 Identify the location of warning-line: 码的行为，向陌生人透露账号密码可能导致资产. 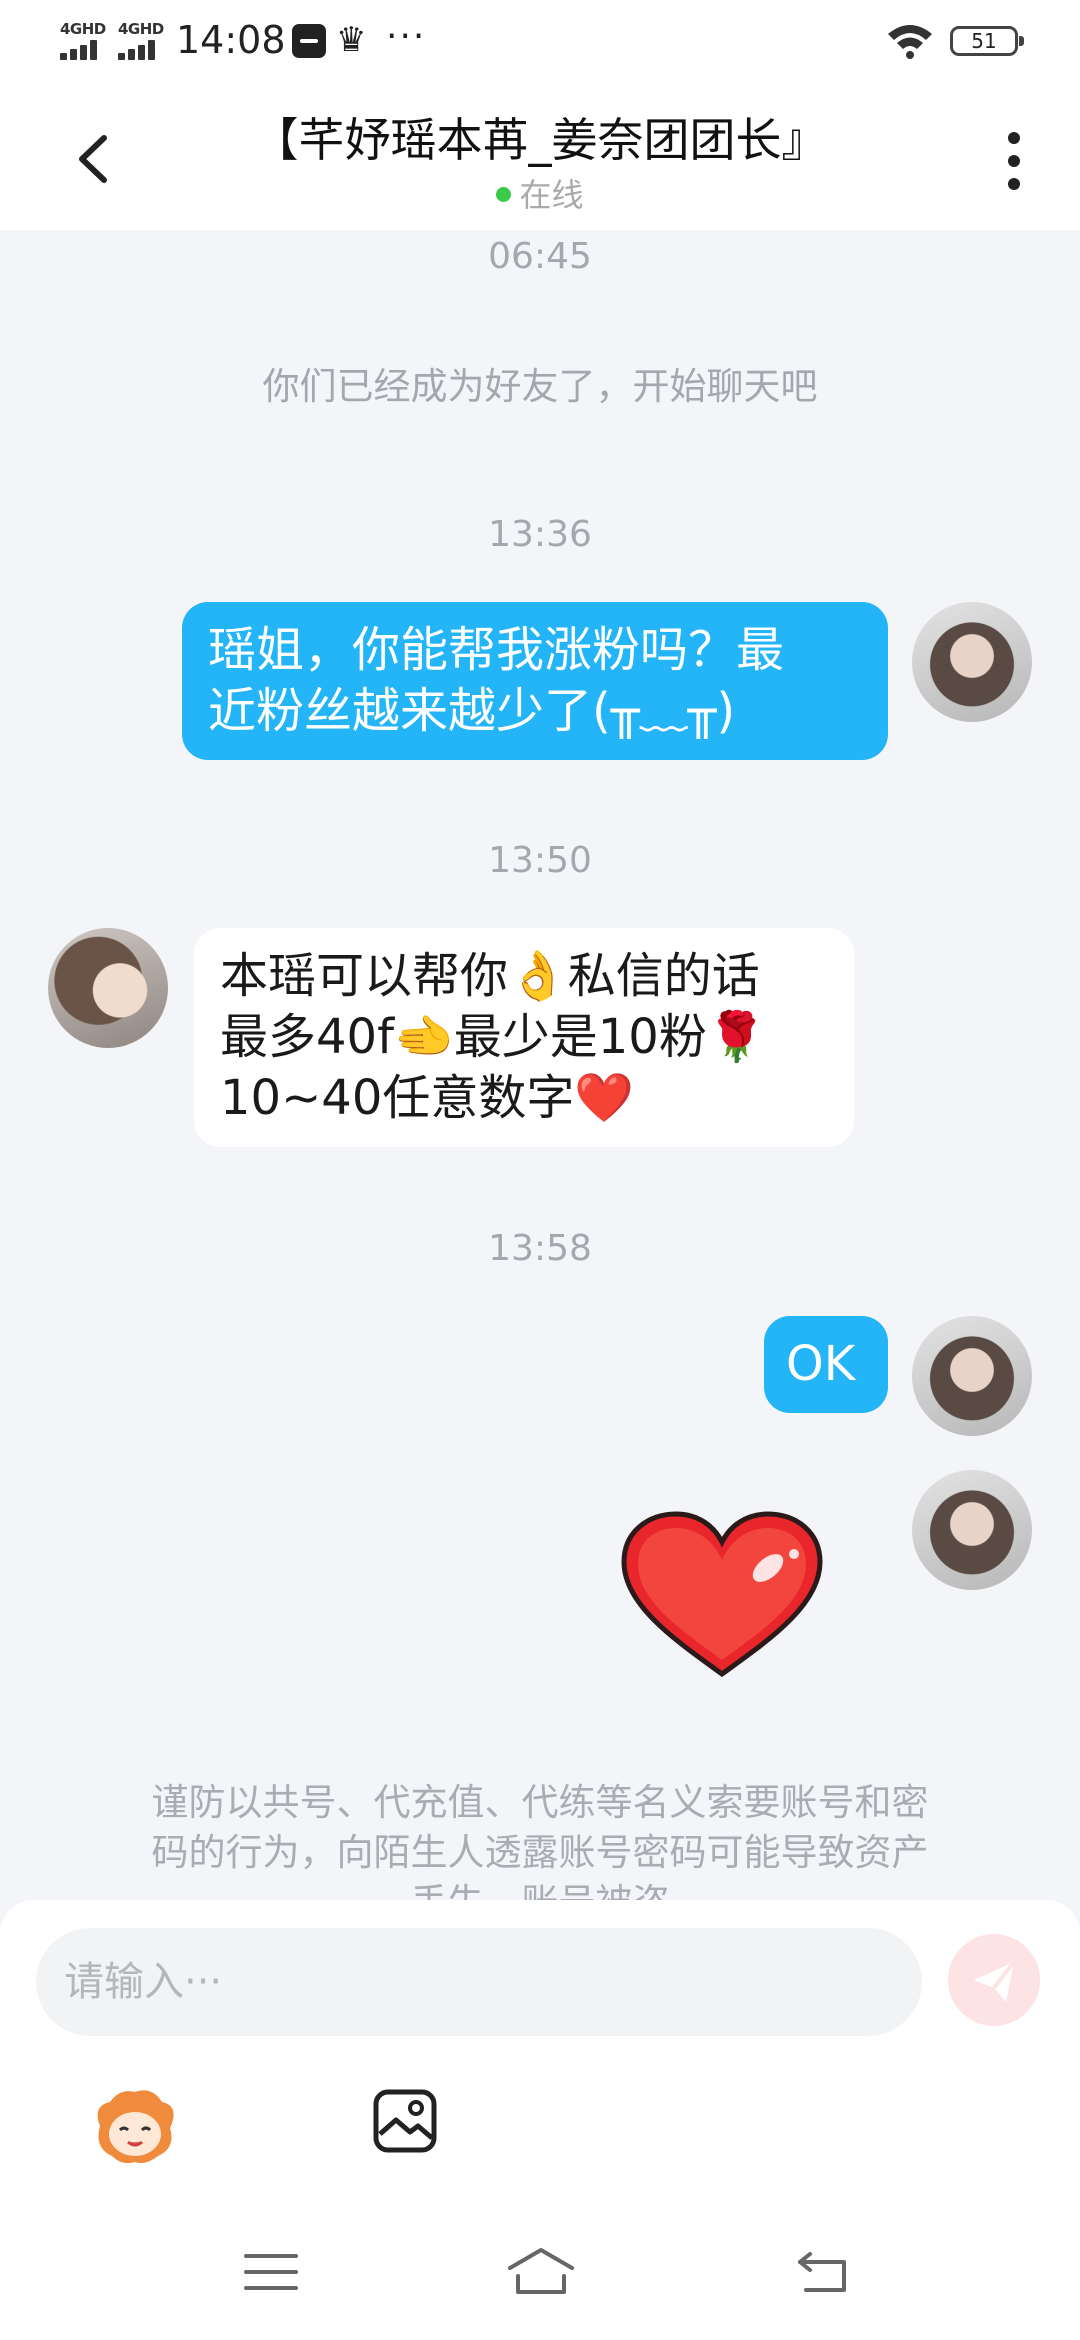
(540, 1852).